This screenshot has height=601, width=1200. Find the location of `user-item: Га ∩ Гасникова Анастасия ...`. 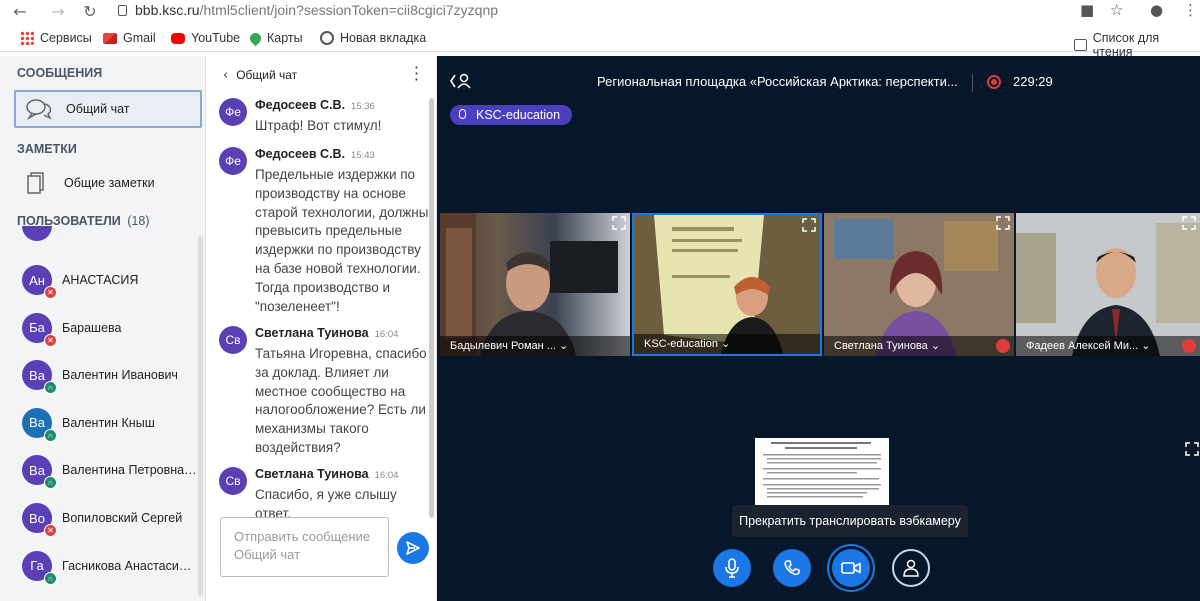

user-item: Га ∩ Гасникова Анастасия ... is located at coordinates (100, 566).